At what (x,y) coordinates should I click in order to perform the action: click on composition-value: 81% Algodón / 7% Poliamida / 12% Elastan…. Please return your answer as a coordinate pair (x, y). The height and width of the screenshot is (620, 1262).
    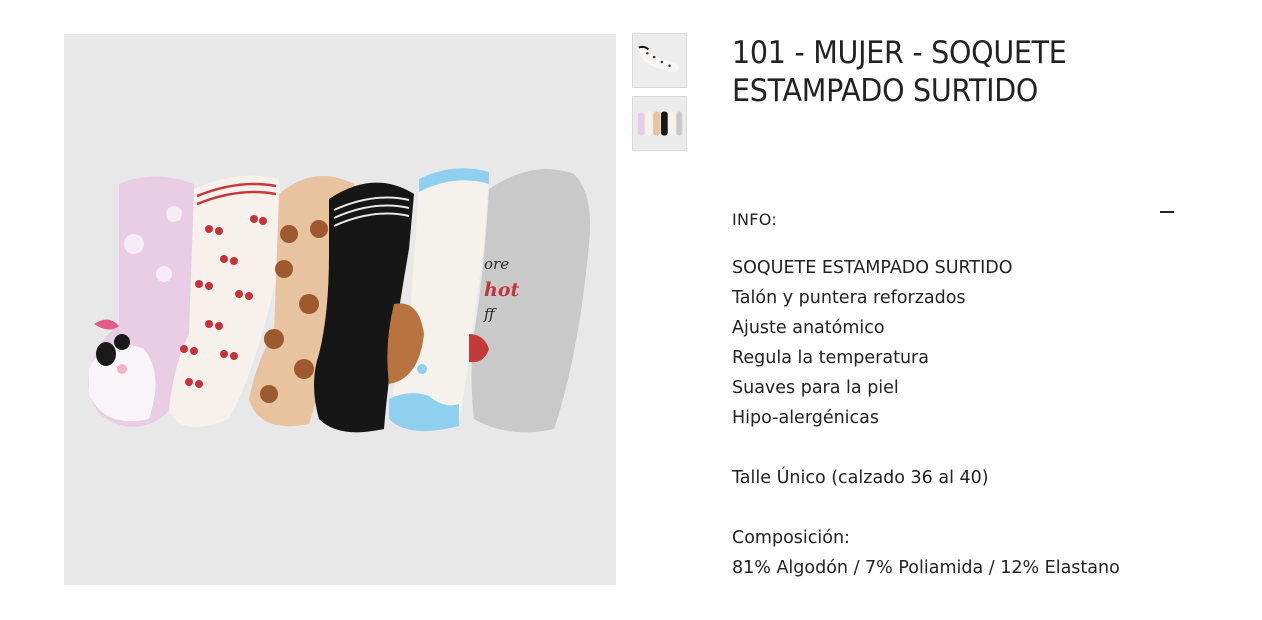
    Looking at the image, I should click on (926, 568).